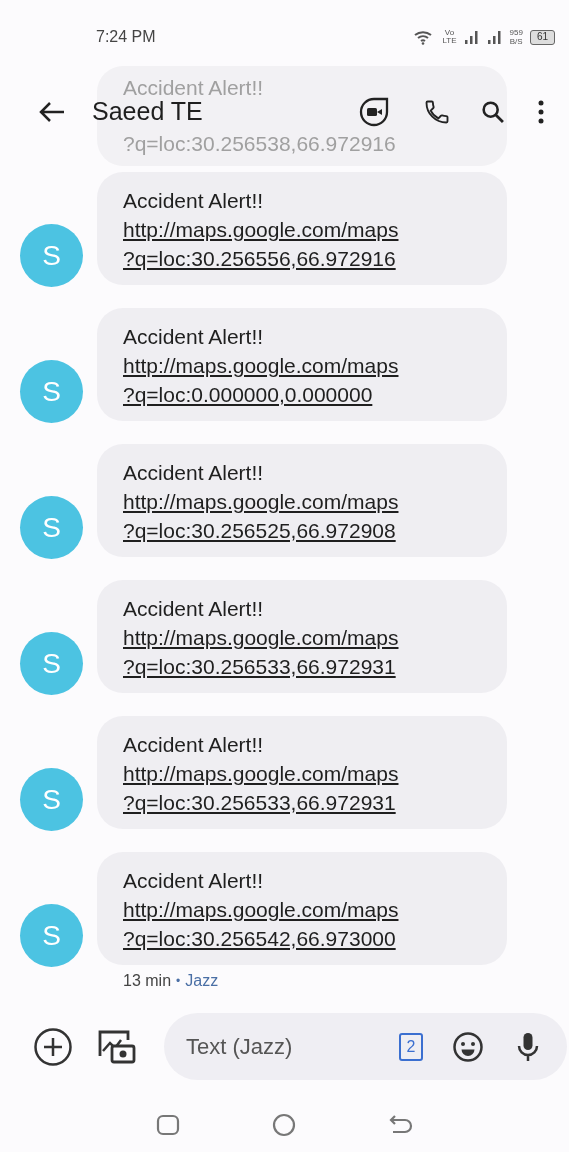 The height and width of the screenshot is (1152, 569). I want to click on battery-indicator: 61, so click(542, 37).